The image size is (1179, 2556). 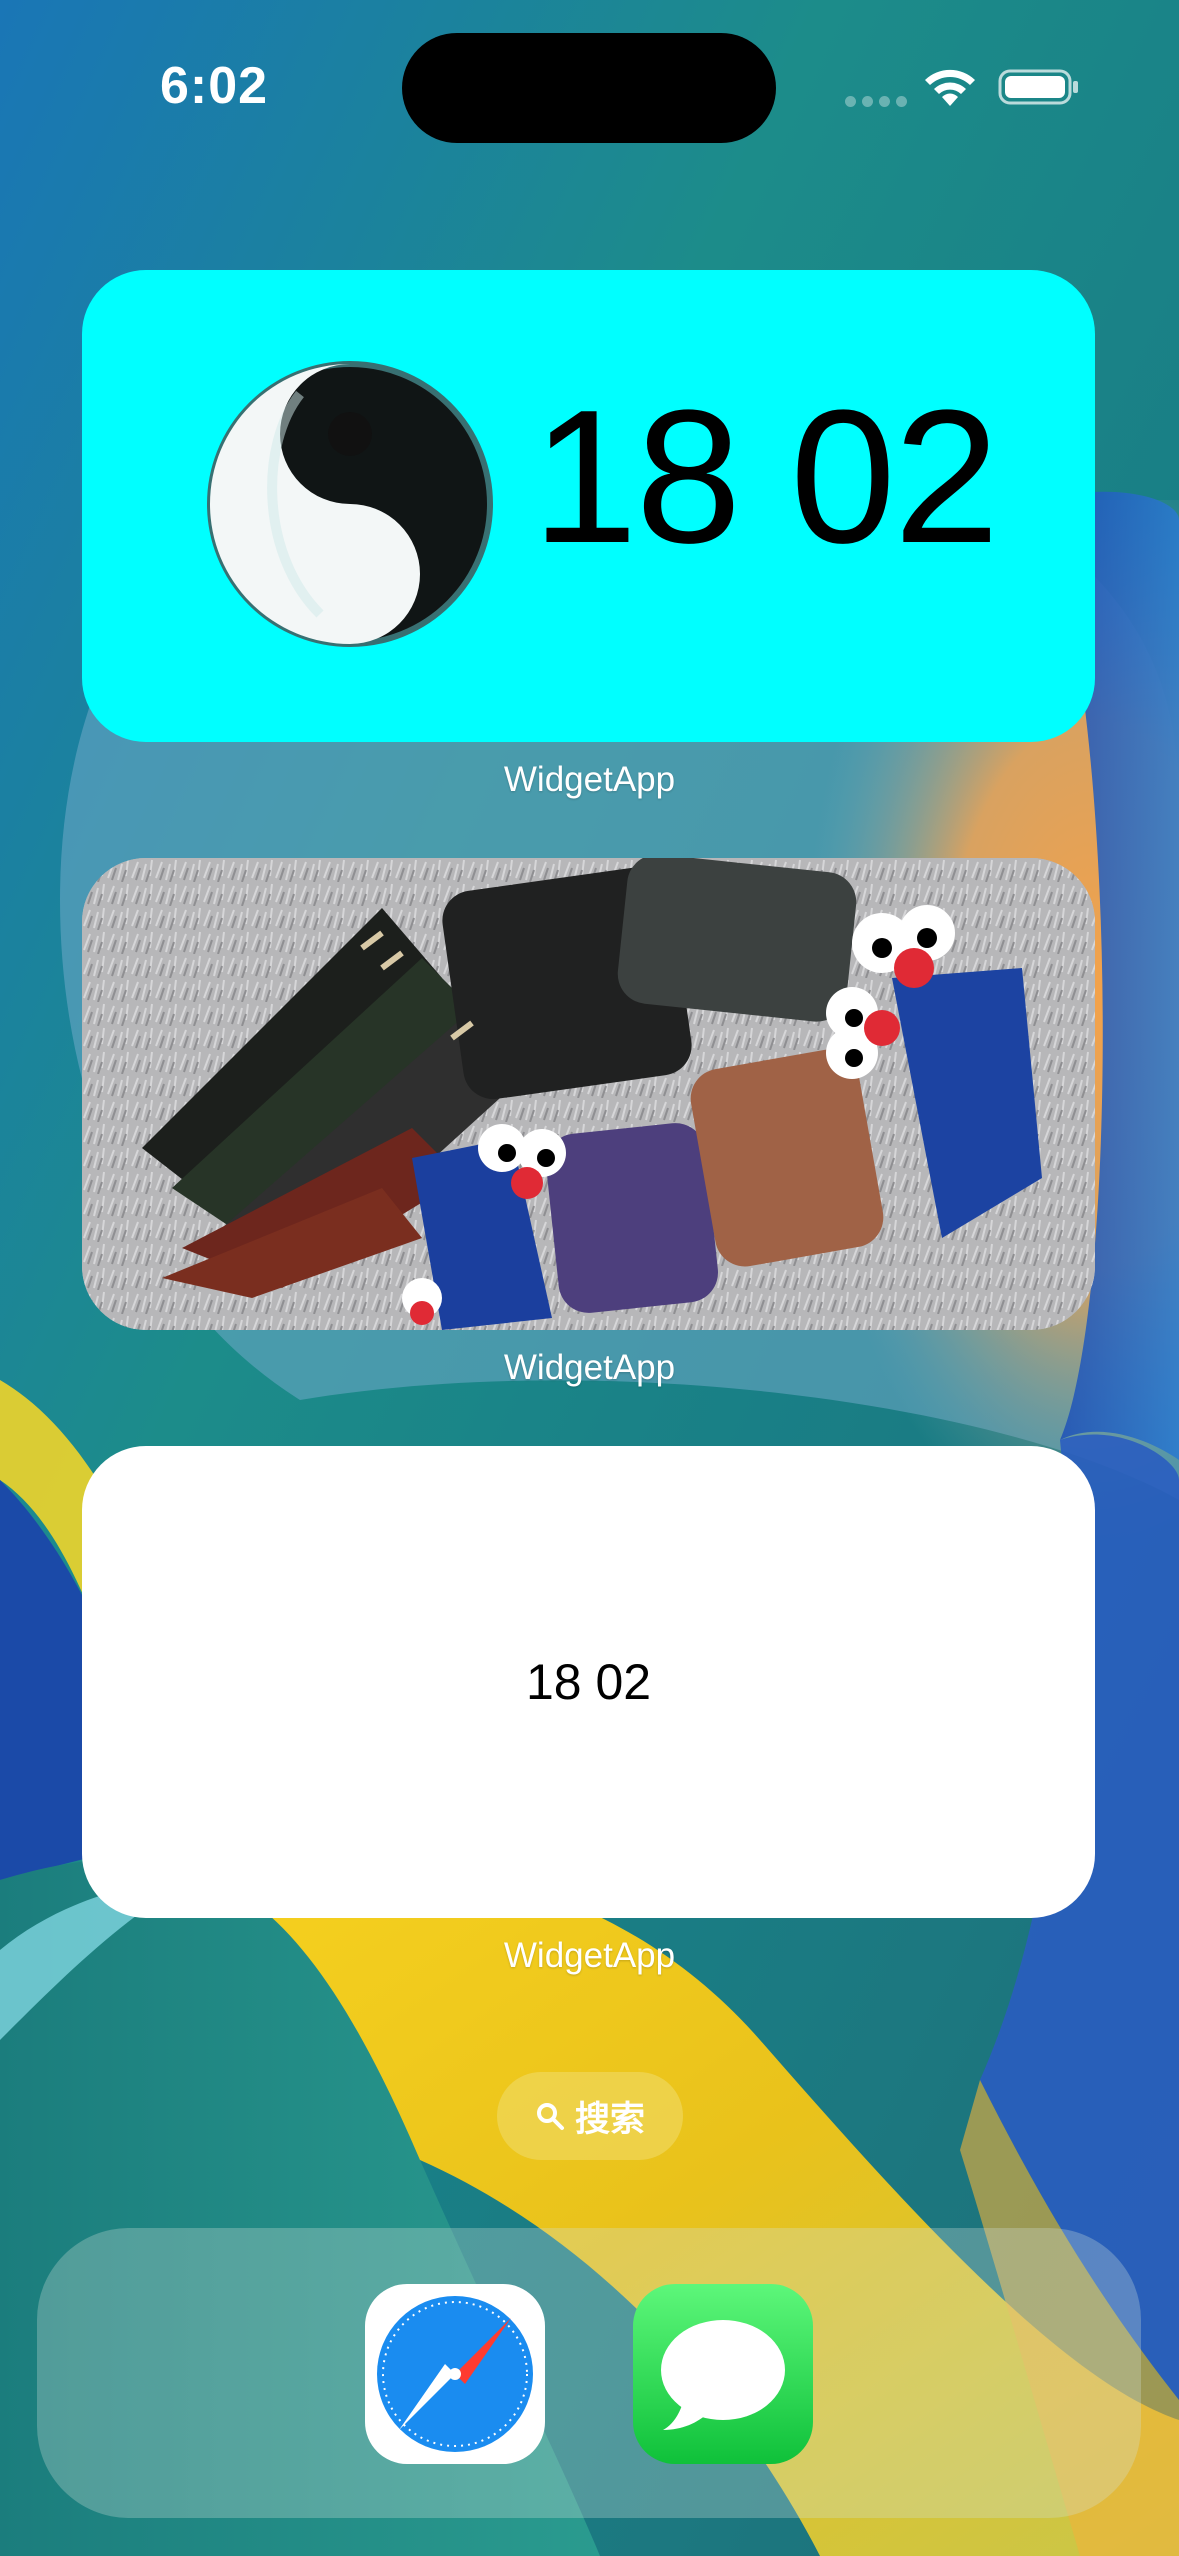 I want to click on spotlight-search-button: 搜索, so click(x=590, y=2116).